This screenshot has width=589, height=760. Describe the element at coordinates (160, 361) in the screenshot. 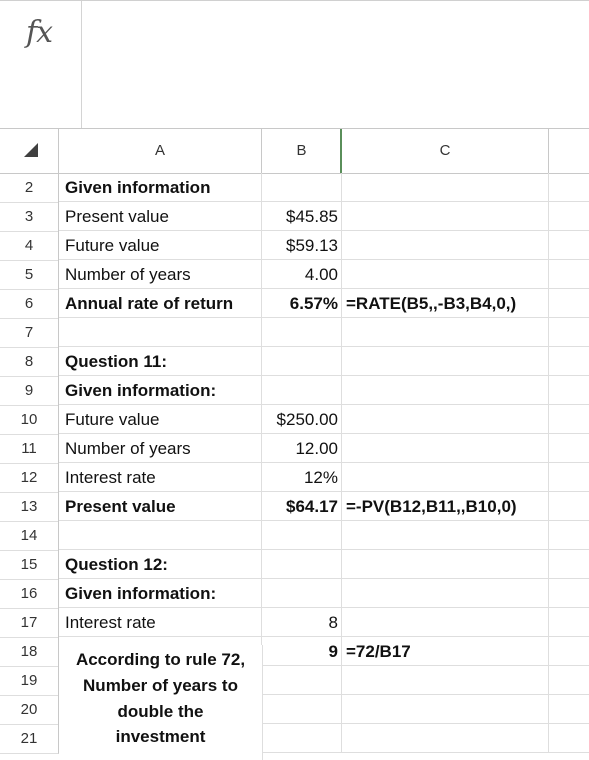

I see `cell-a: Question 11:` at that location.